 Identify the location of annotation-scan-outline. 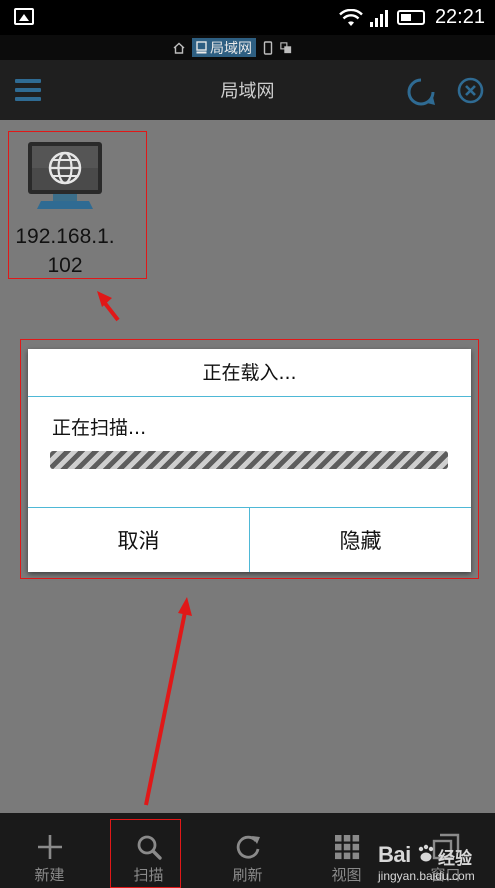
(145, 853).